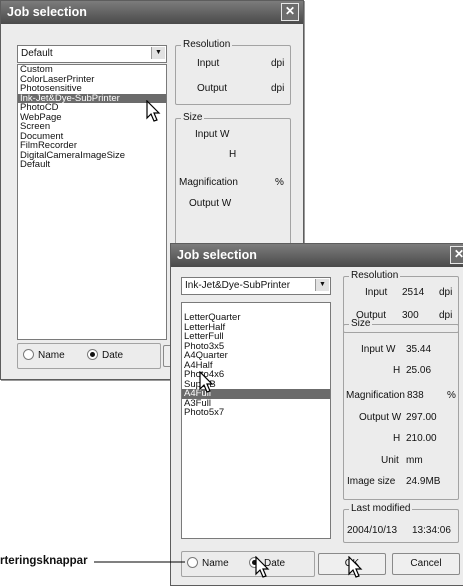 This screenshot has height=586, width=463. What do you see at coordinates (139, 562) in the screenshot?
I see `callout-leader-line` at bounding box center [139, 562].